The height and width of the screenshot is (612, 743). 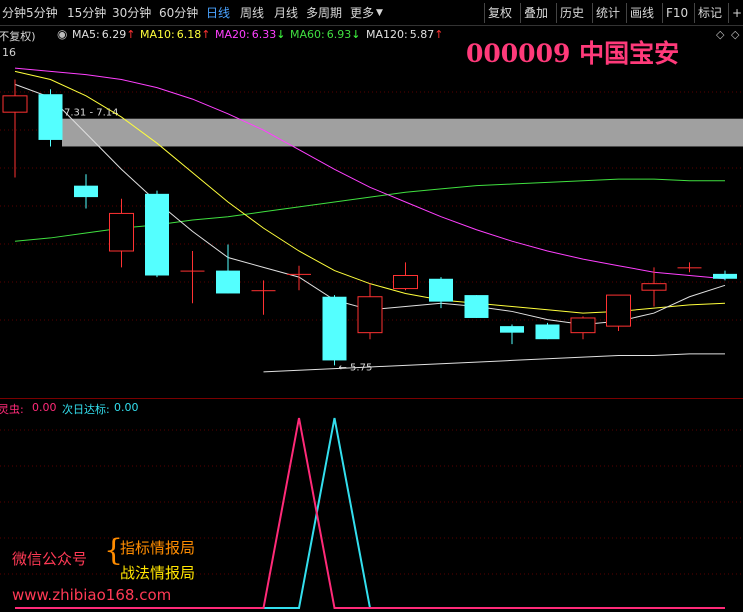 What do you see at coordinates (371, 398) in the screenshot?
I see `pane-divider` at bounding box center [371, 398].